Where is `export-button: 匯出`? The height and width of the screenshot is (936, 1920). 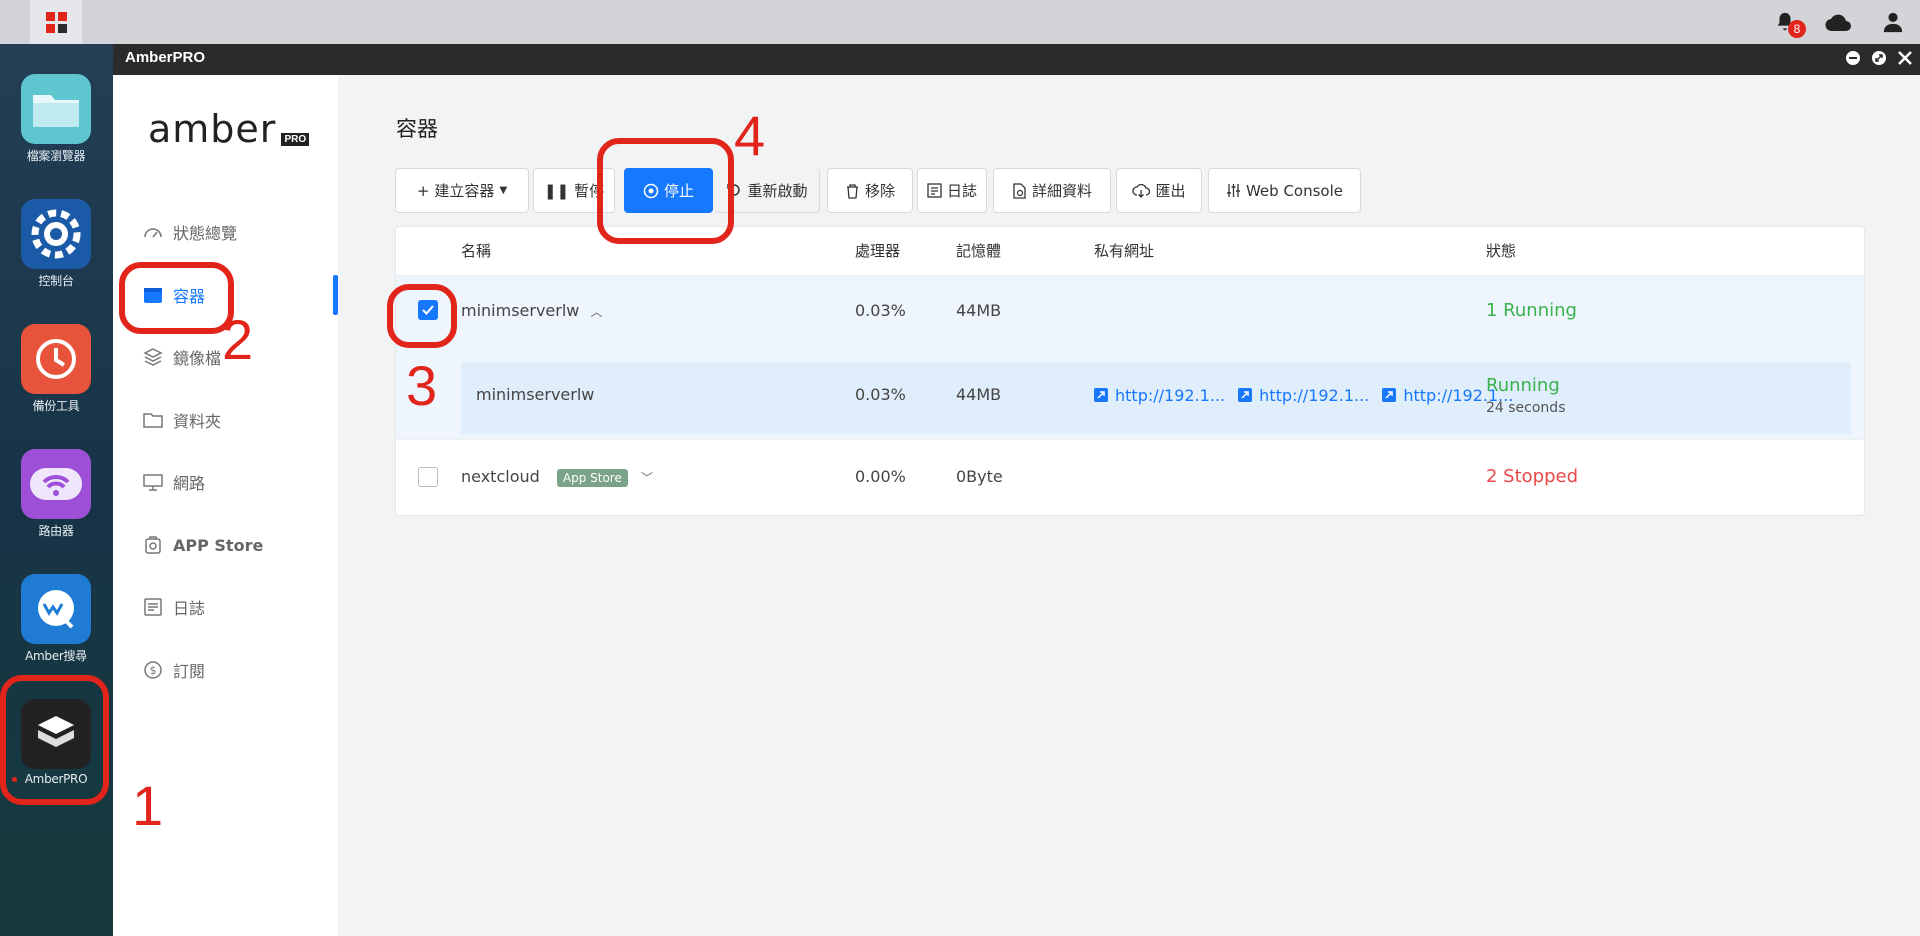
export-button: 匯出 is located at coordinates (1159, 190).